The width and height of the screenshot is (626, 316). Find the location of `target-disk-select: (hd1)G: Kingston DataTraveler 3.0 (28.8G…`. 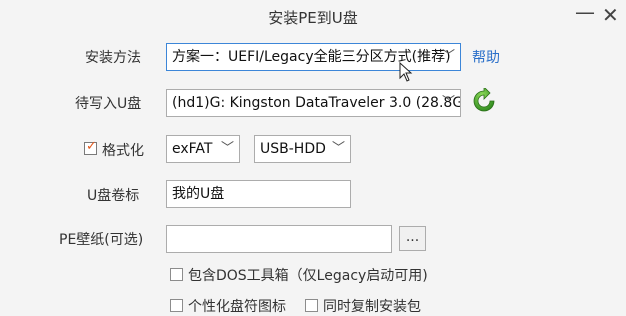

target-disk-select: (hd1)G: Kingston DataTraveler 3.0 (28.8G… is located at coordinates (313, 103).